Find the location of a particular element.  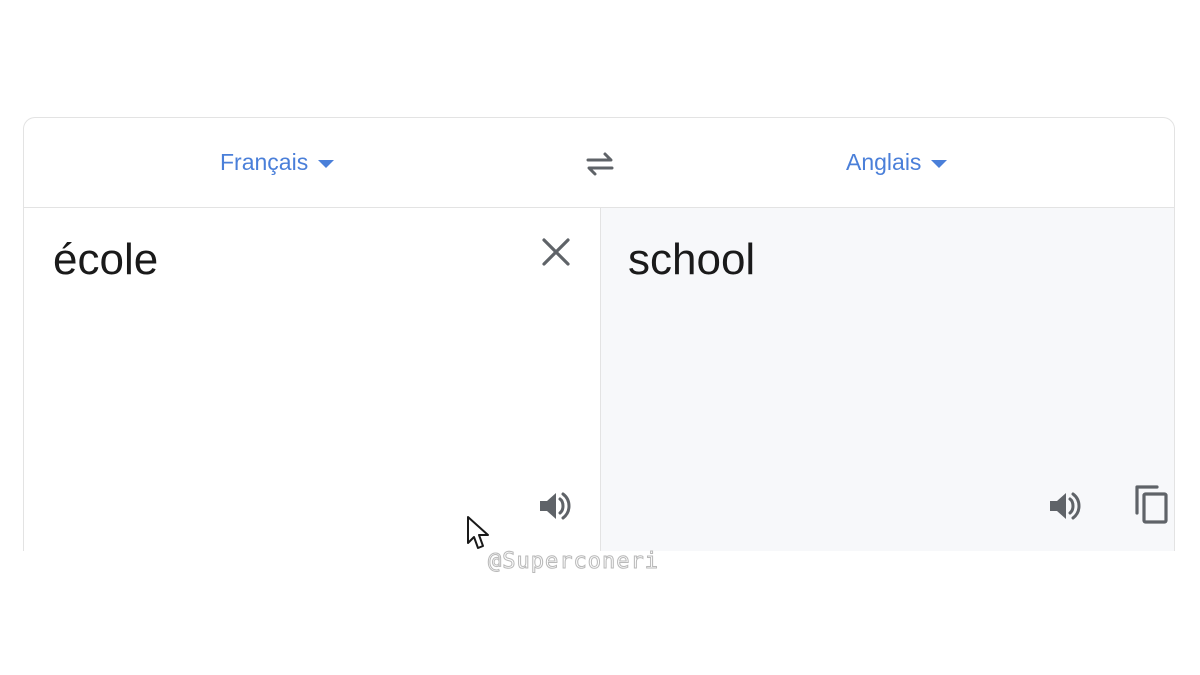

clear-source-button is located at coordinates (556, 252).